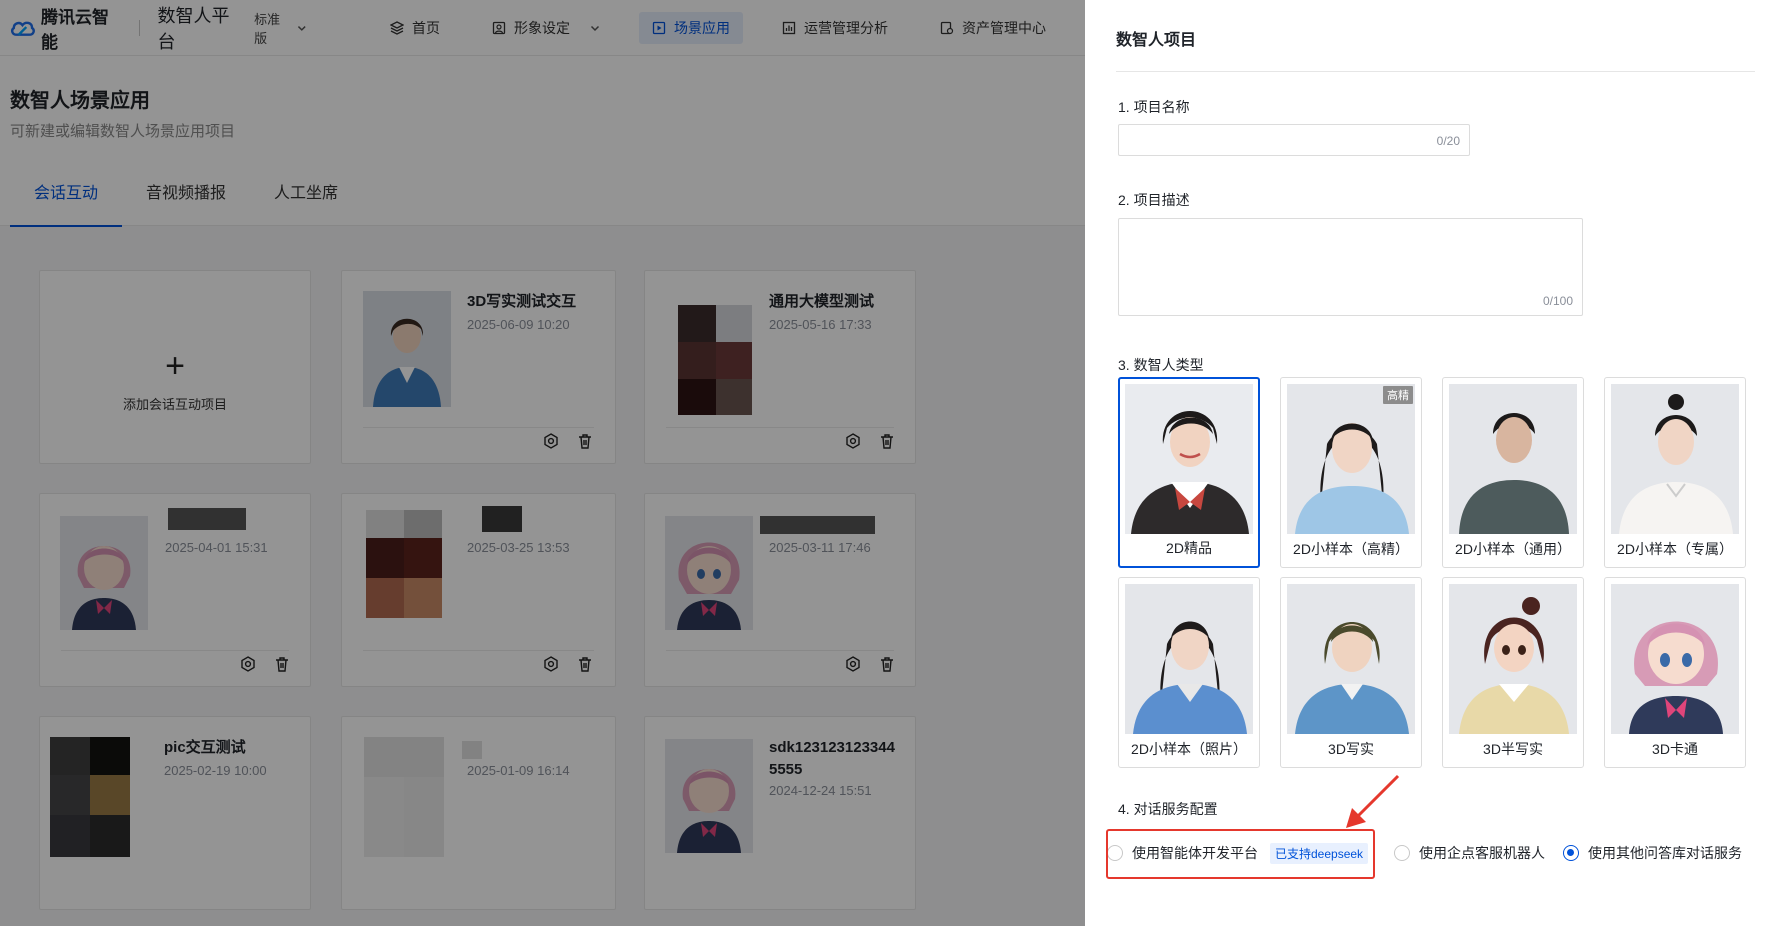 This screenshot has height=926, width=1771. What do you see at coordinates (1435, 71) in the screenshot?
I see `drawer-divider` at bounding box center [1435, 71].